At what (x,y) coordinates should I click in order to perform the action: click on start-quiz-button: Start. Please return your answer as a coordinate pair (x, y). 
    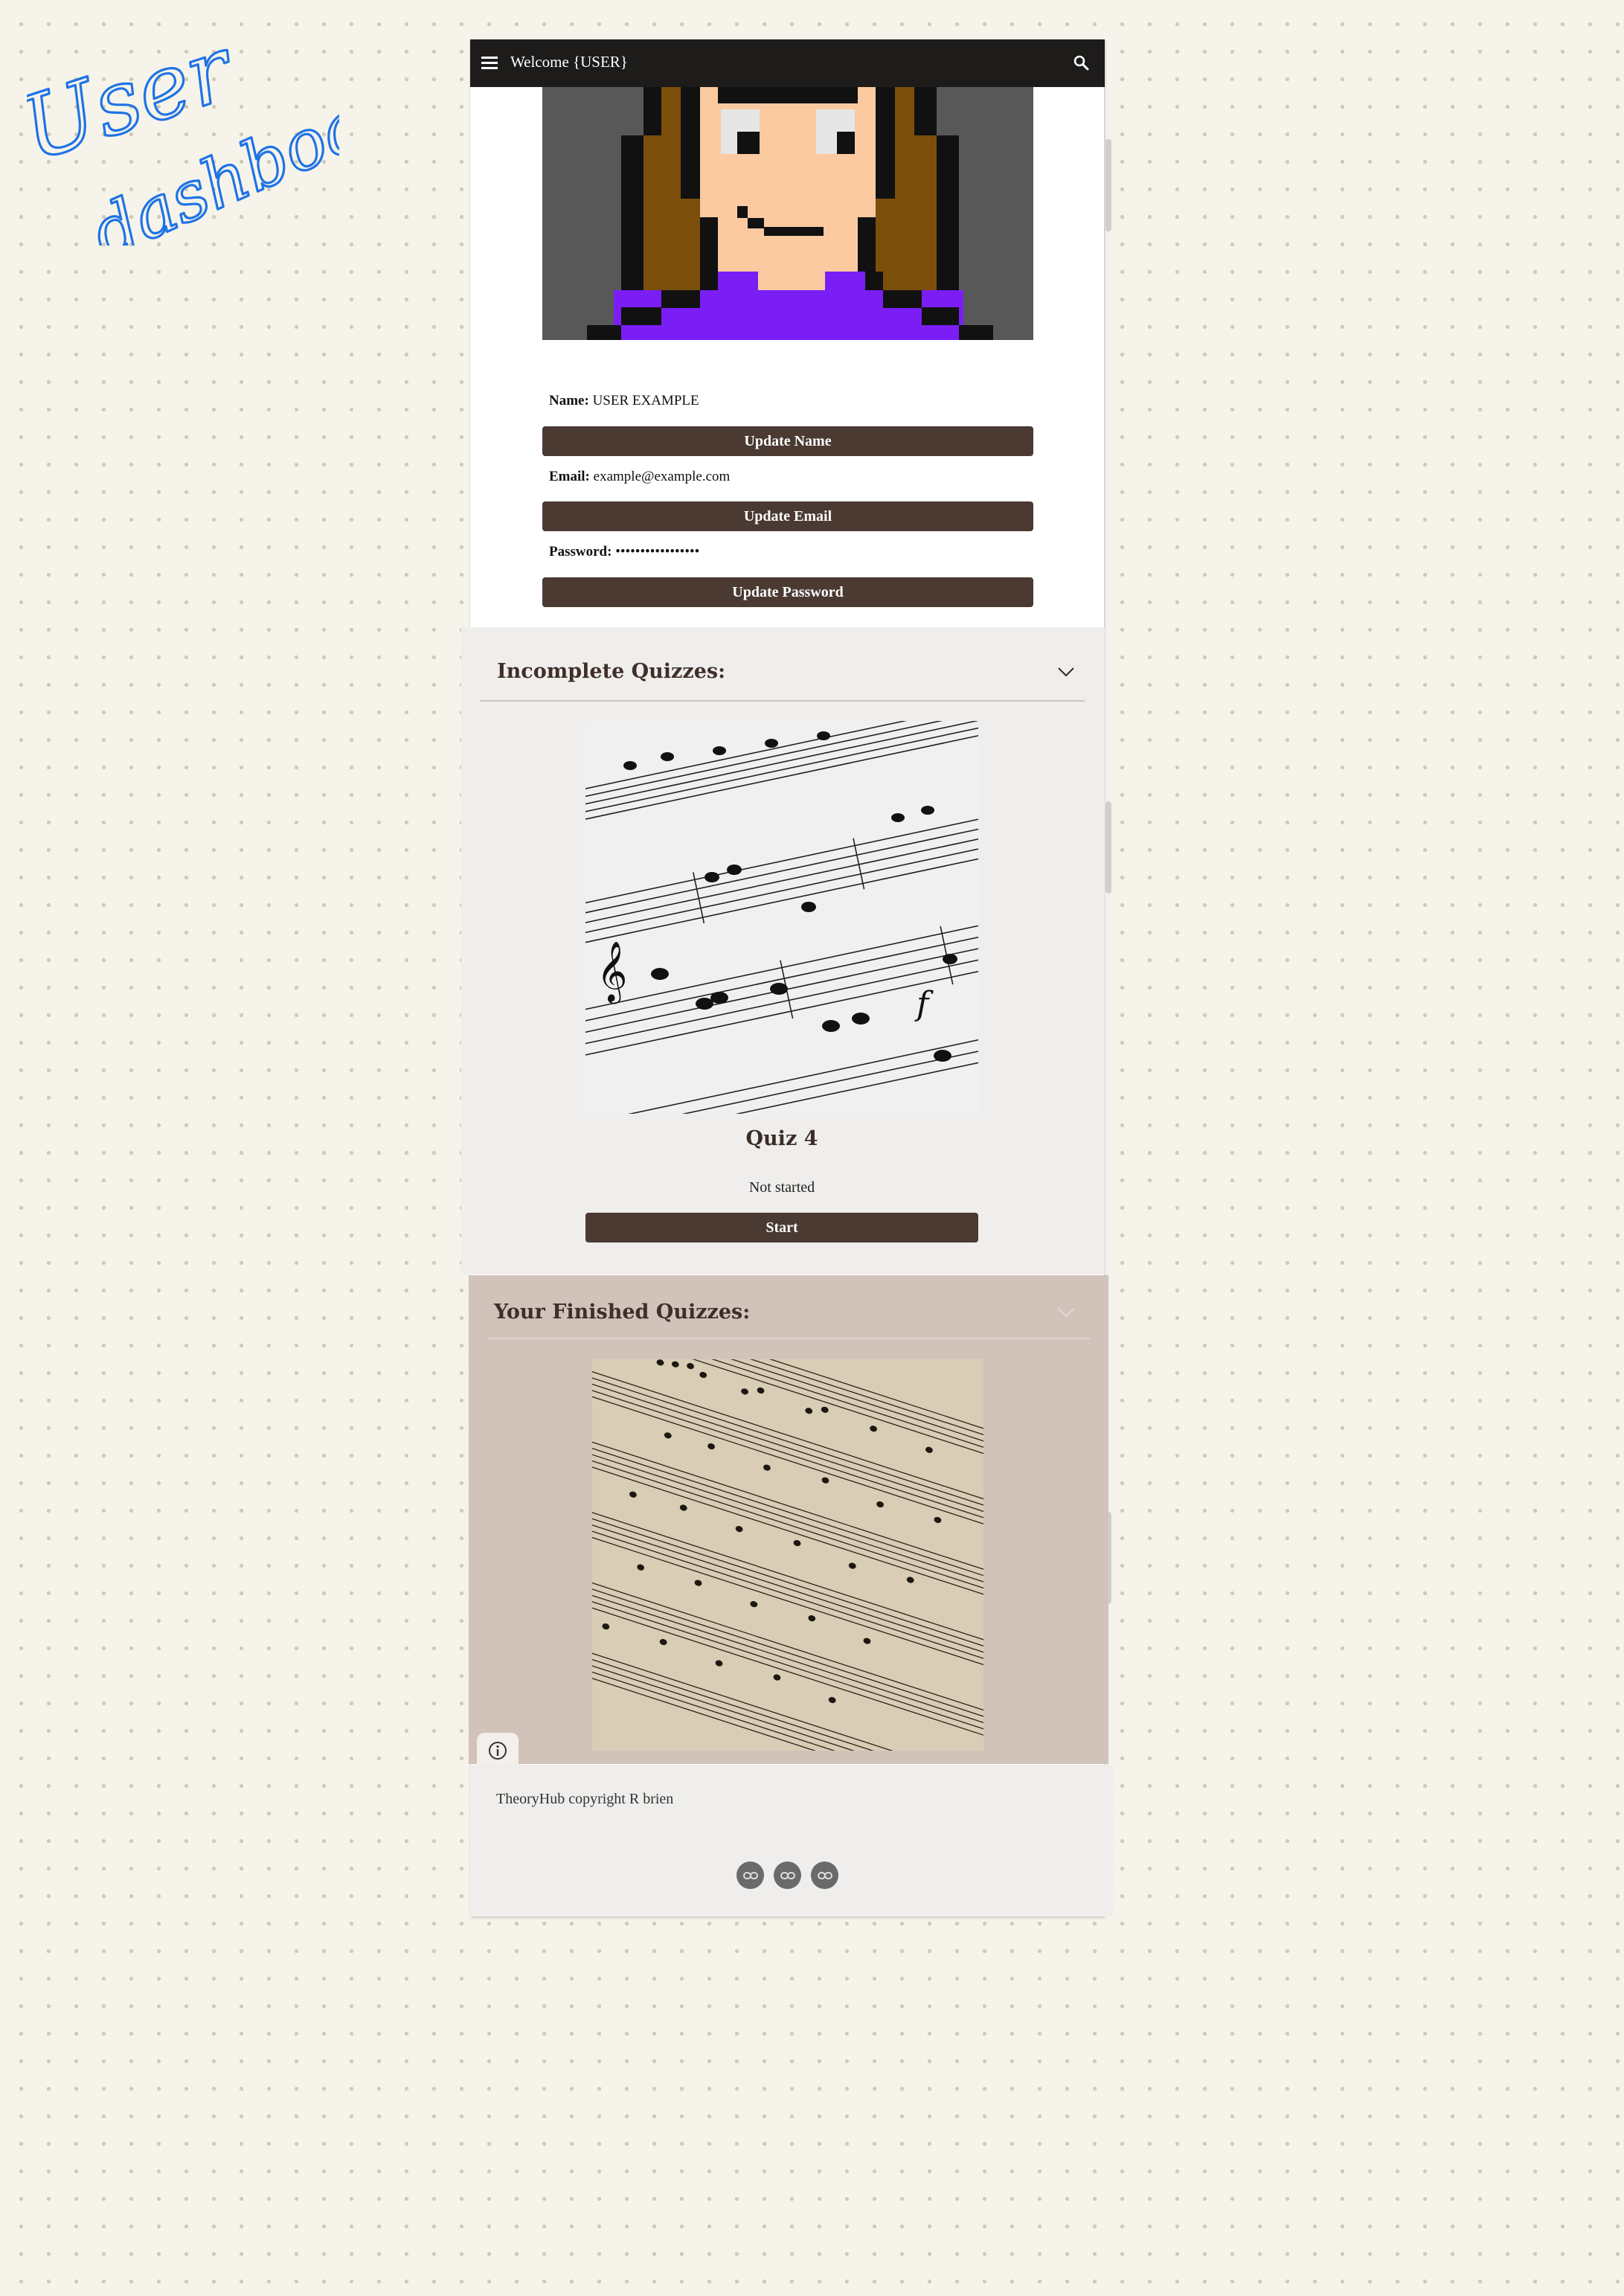
    Looking at the image, I should click on (782, 1227).